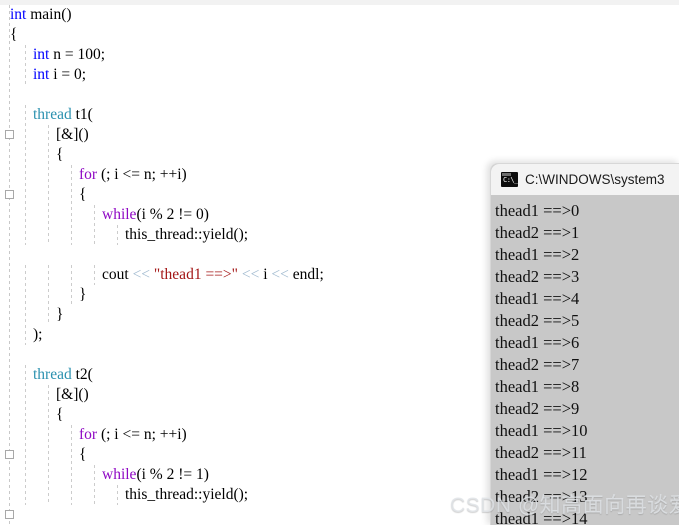 Image resolution: width=679 pixels, height=525 pixels. I want to click on code-token: t2(, so click(82, 374).